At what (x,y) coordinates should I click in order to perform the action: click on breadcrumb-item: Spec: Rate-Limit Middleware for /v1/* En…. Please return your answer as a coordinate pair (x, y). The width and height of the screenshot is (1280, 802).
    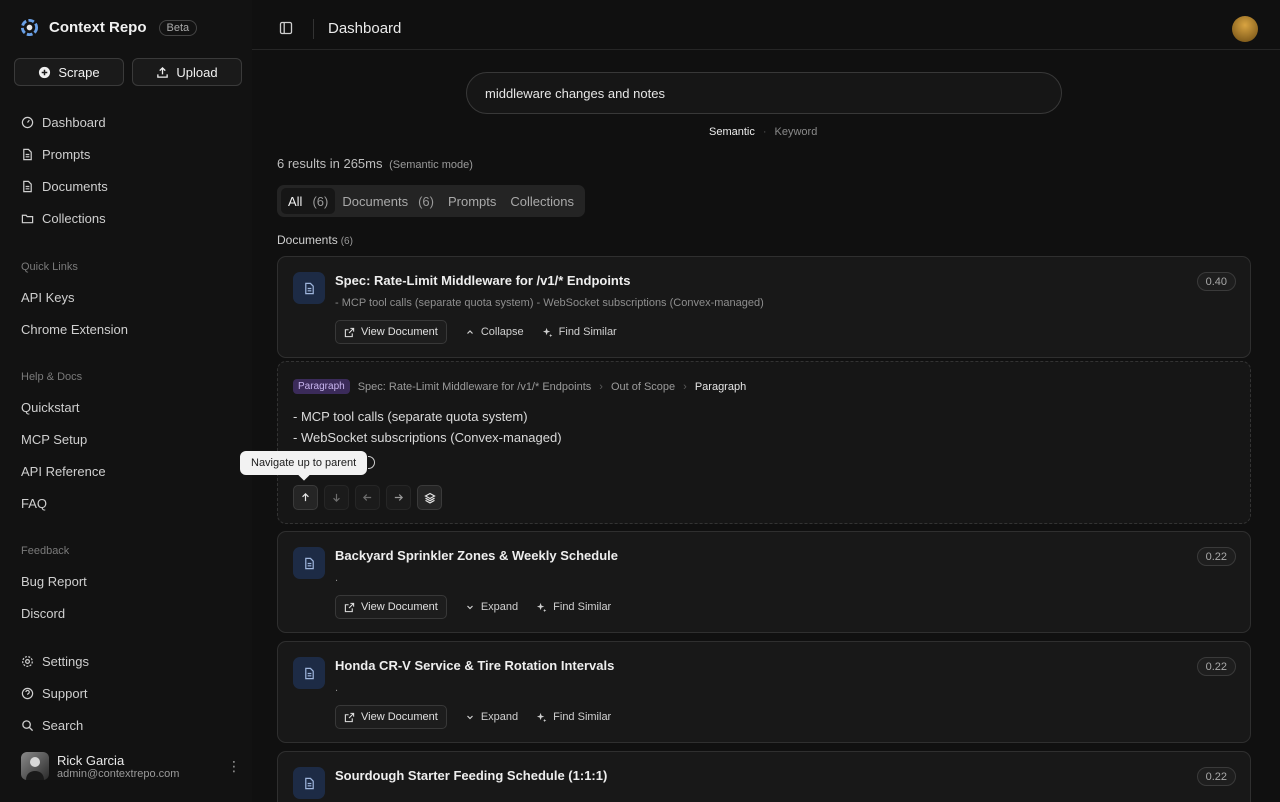
    Looking at the image, I should click on (475, 387).